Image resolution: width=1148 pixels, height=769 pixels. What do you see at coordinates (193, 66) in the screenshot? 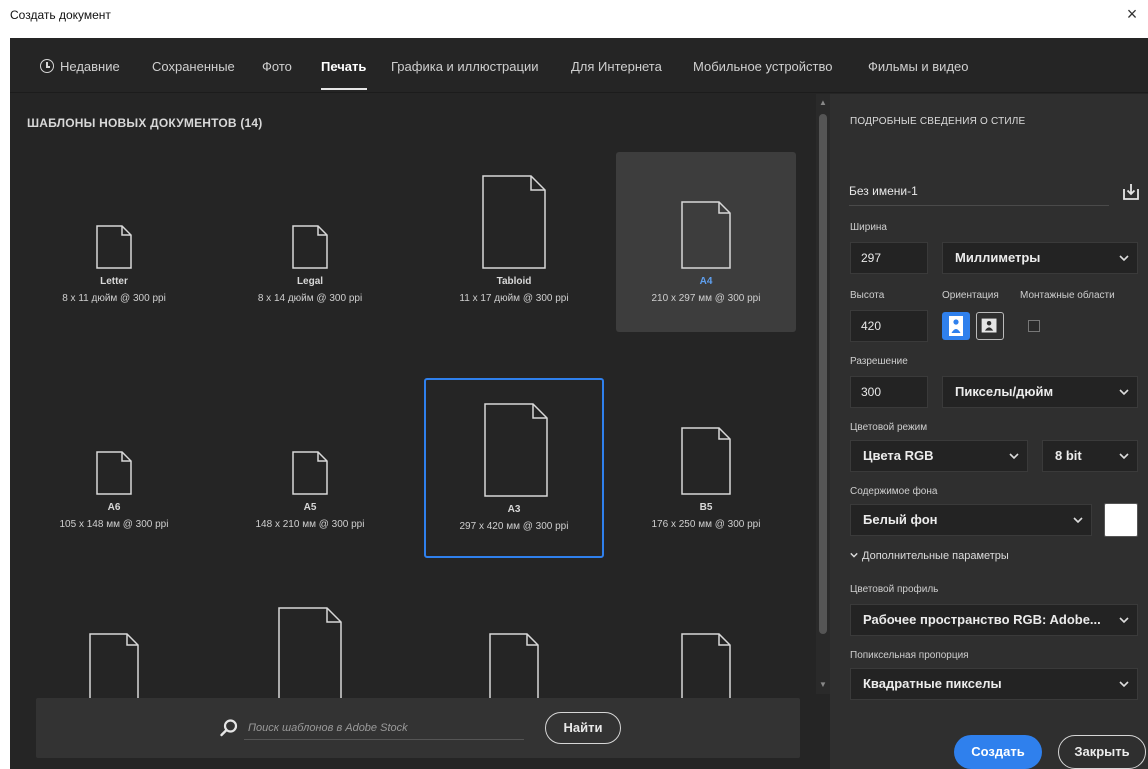
I see `tab-saved: Сохраненные` at bounding box center [193, 66].